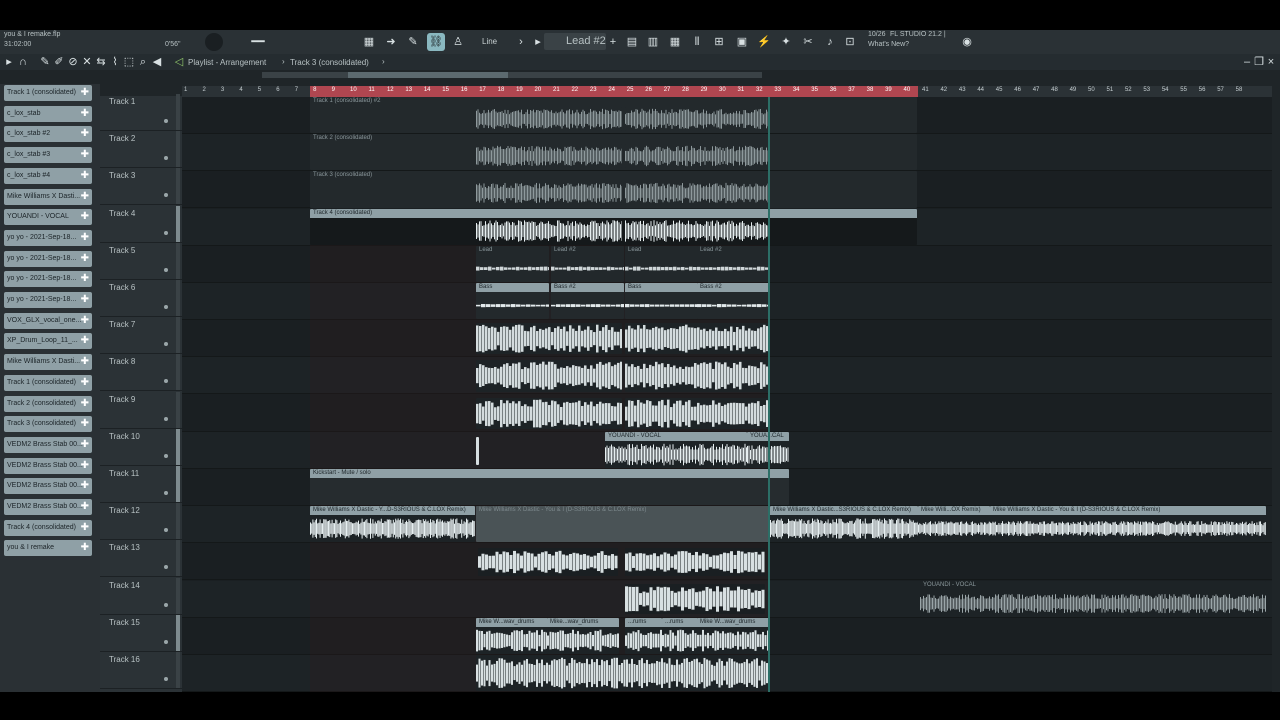 This screenshot has height=720, width=1280. I want to click on browser-icon: ▣, so click(742, 42).